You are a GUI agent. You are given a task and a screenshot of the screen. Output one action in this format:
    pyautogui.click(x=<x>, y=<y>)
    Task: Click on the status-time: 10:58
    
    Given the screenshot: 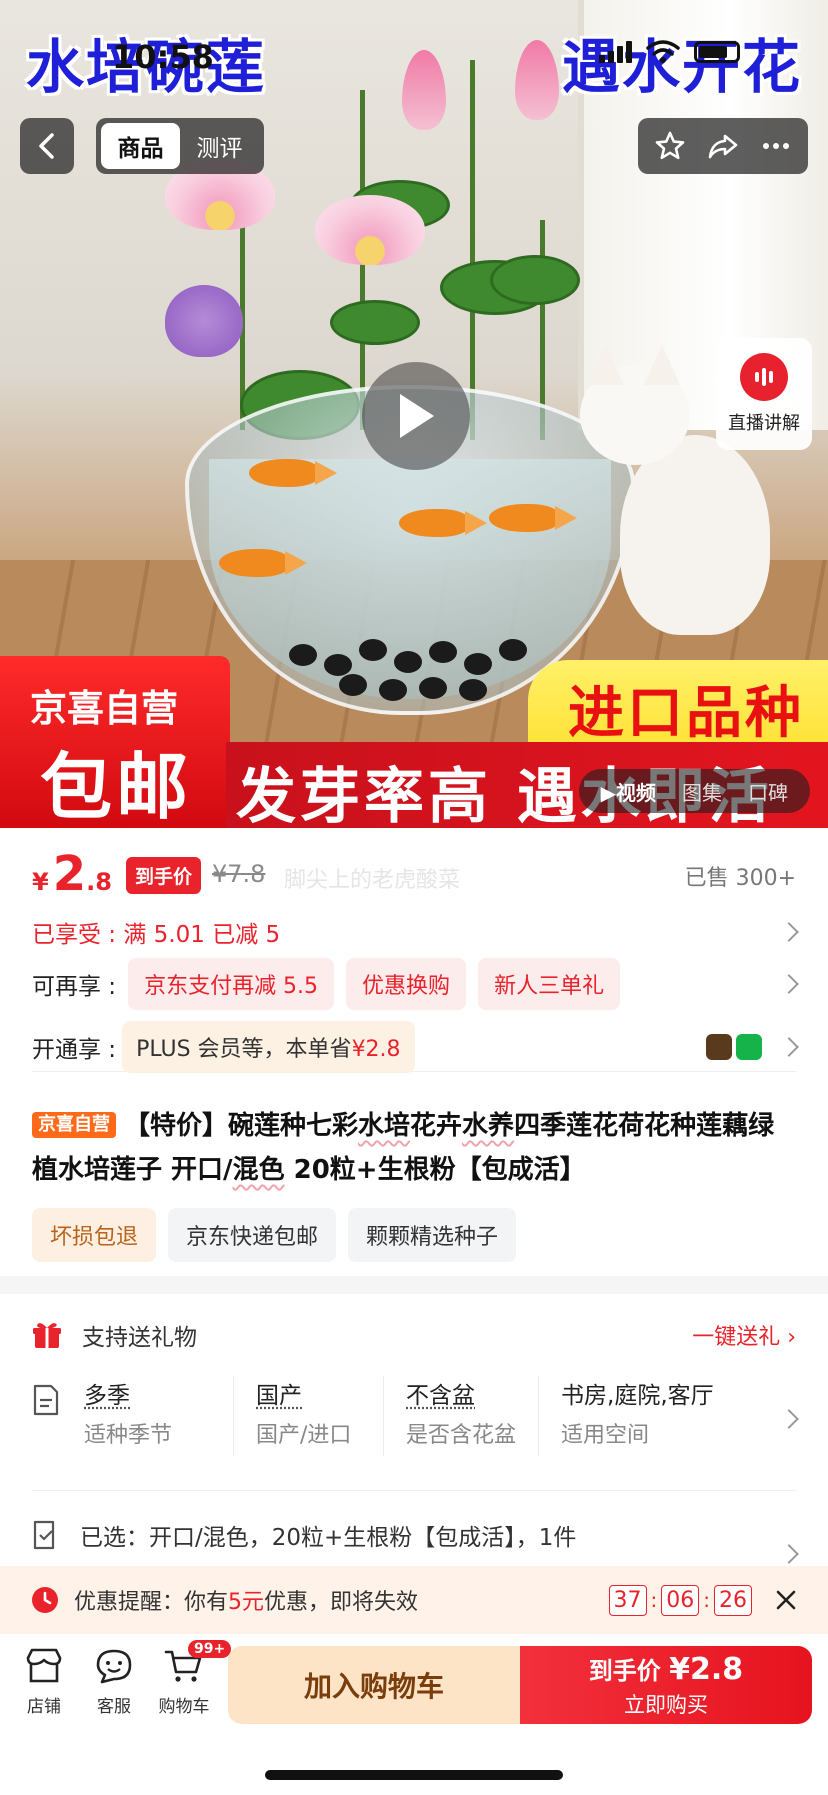 What is the action you would take?
    pyautogui.click(x=163, y=57)
    